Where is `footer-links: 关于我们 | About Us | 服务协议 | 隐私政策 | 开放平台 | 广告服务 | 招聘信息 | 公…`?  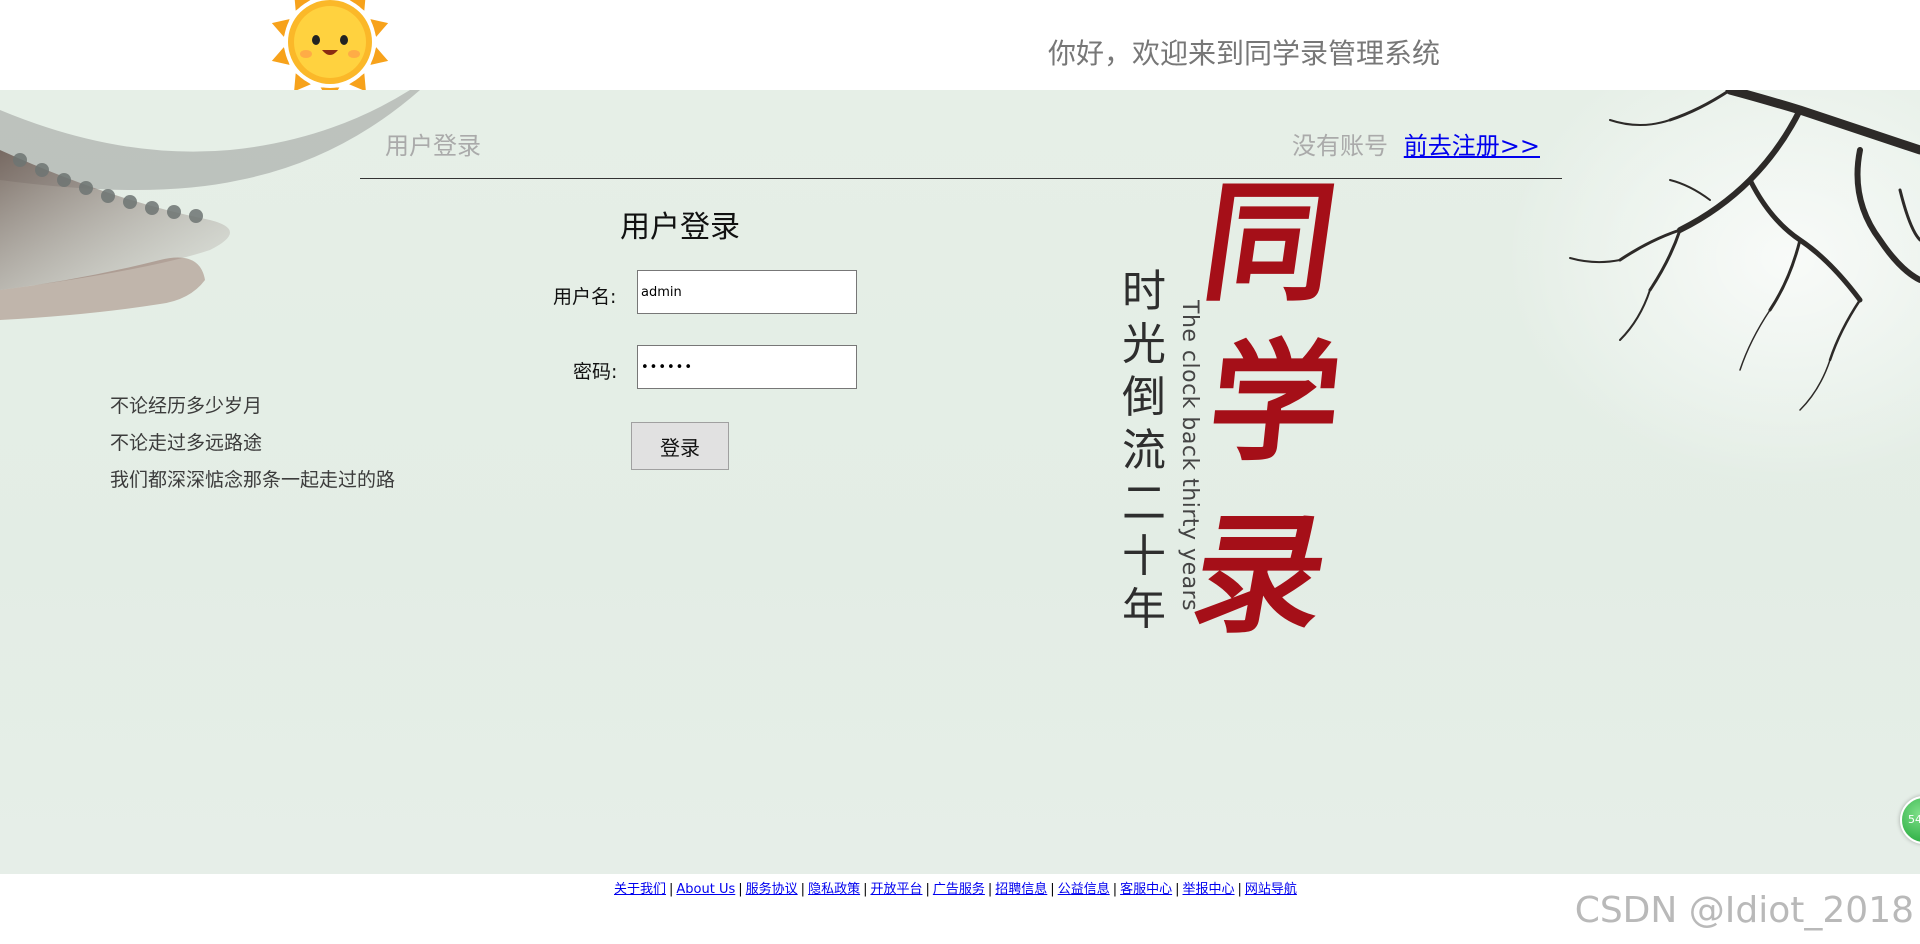 footer-links: 关于我们 | About Us | 服务协议 | 隐私政策 | 开放平台 | 广告服务 | 招聘信息 | 公… is located at coordinates (955, 887).